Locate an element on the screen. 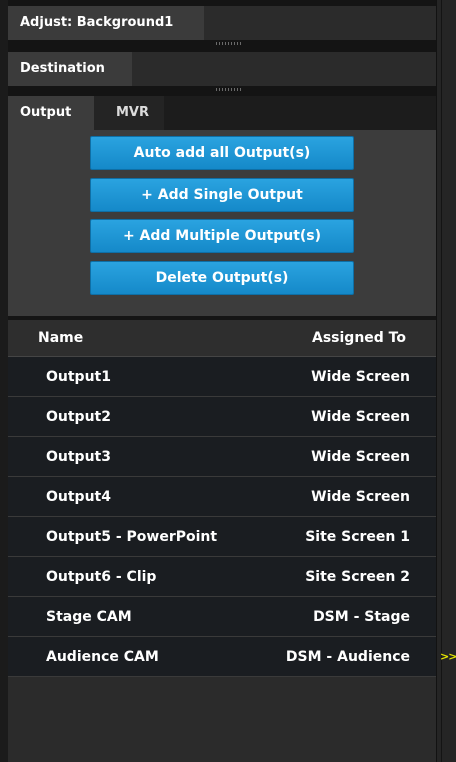 This screenshot has width=456, height=762. assigned-to: Site Screen 2 is located at coordinates (357, 577).